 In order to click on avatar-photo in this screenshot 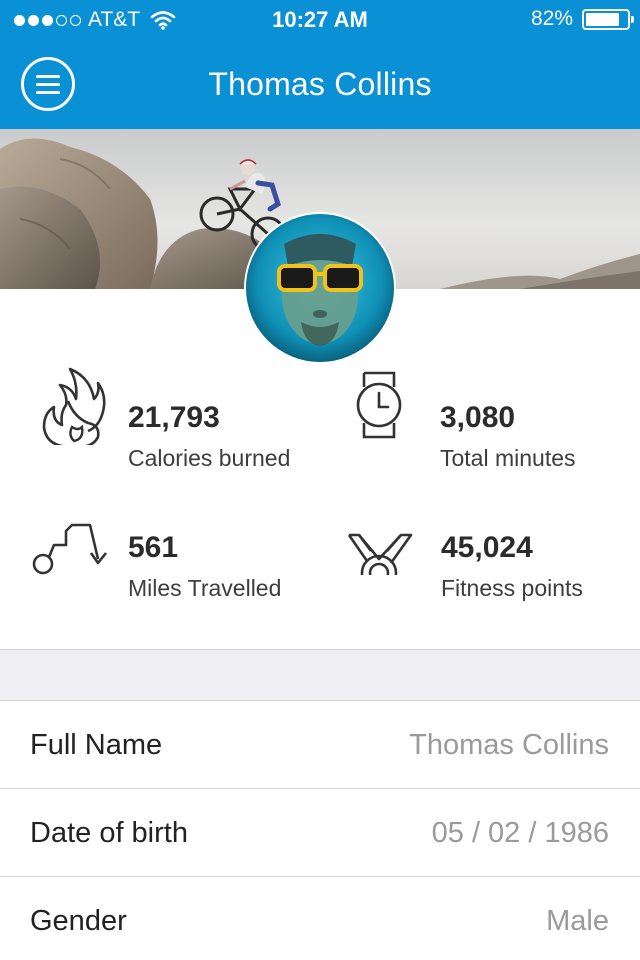, I will do `click(320, 288)`.